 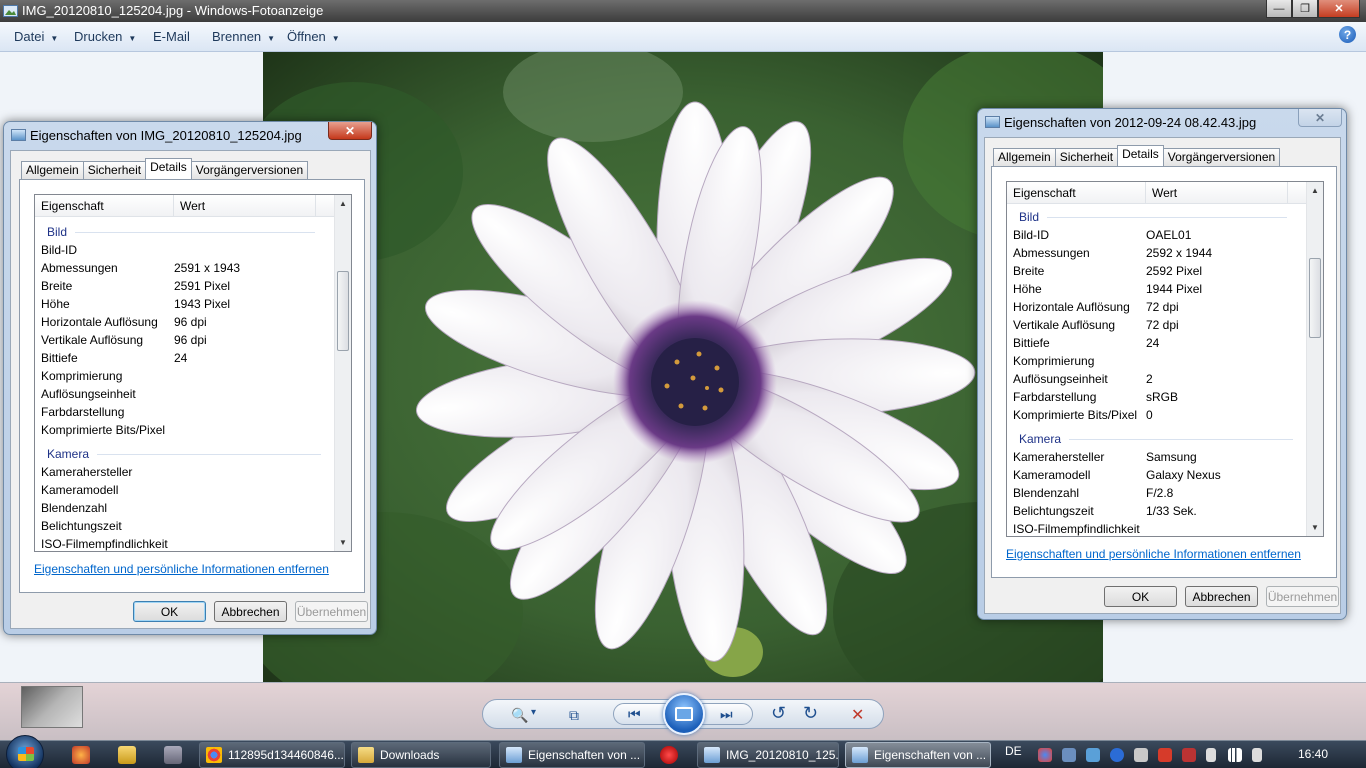 I want to click on action-center-icon, so click(x=1211, y=755).